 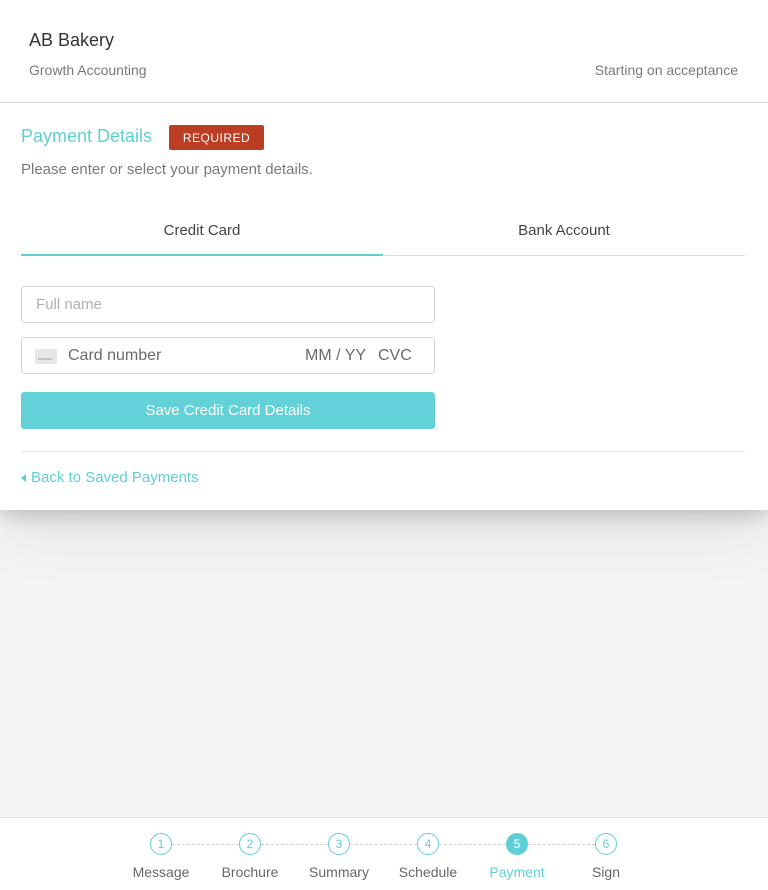 I want to click on required-badge: REQUIRED, so click(x=216, y=137).